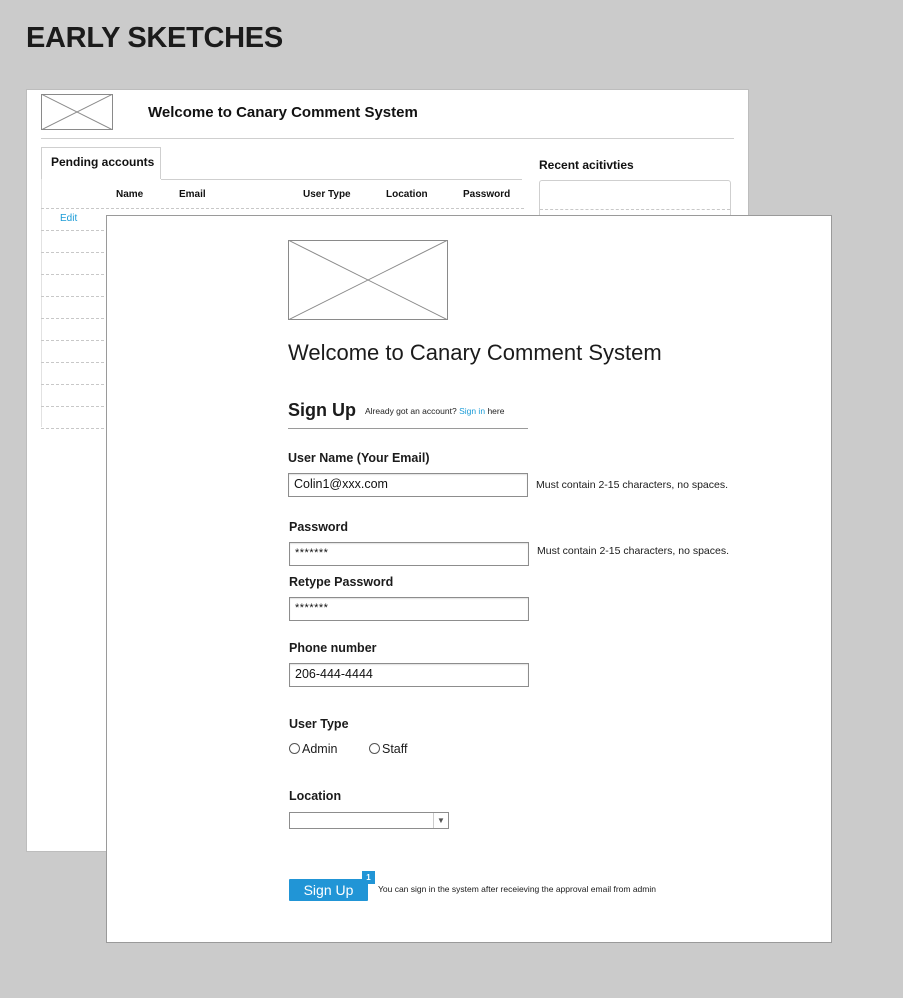 Image resolution: width=903 pixels, height=998 pixels. I want to click on location-label: Location, so click(315, 796).